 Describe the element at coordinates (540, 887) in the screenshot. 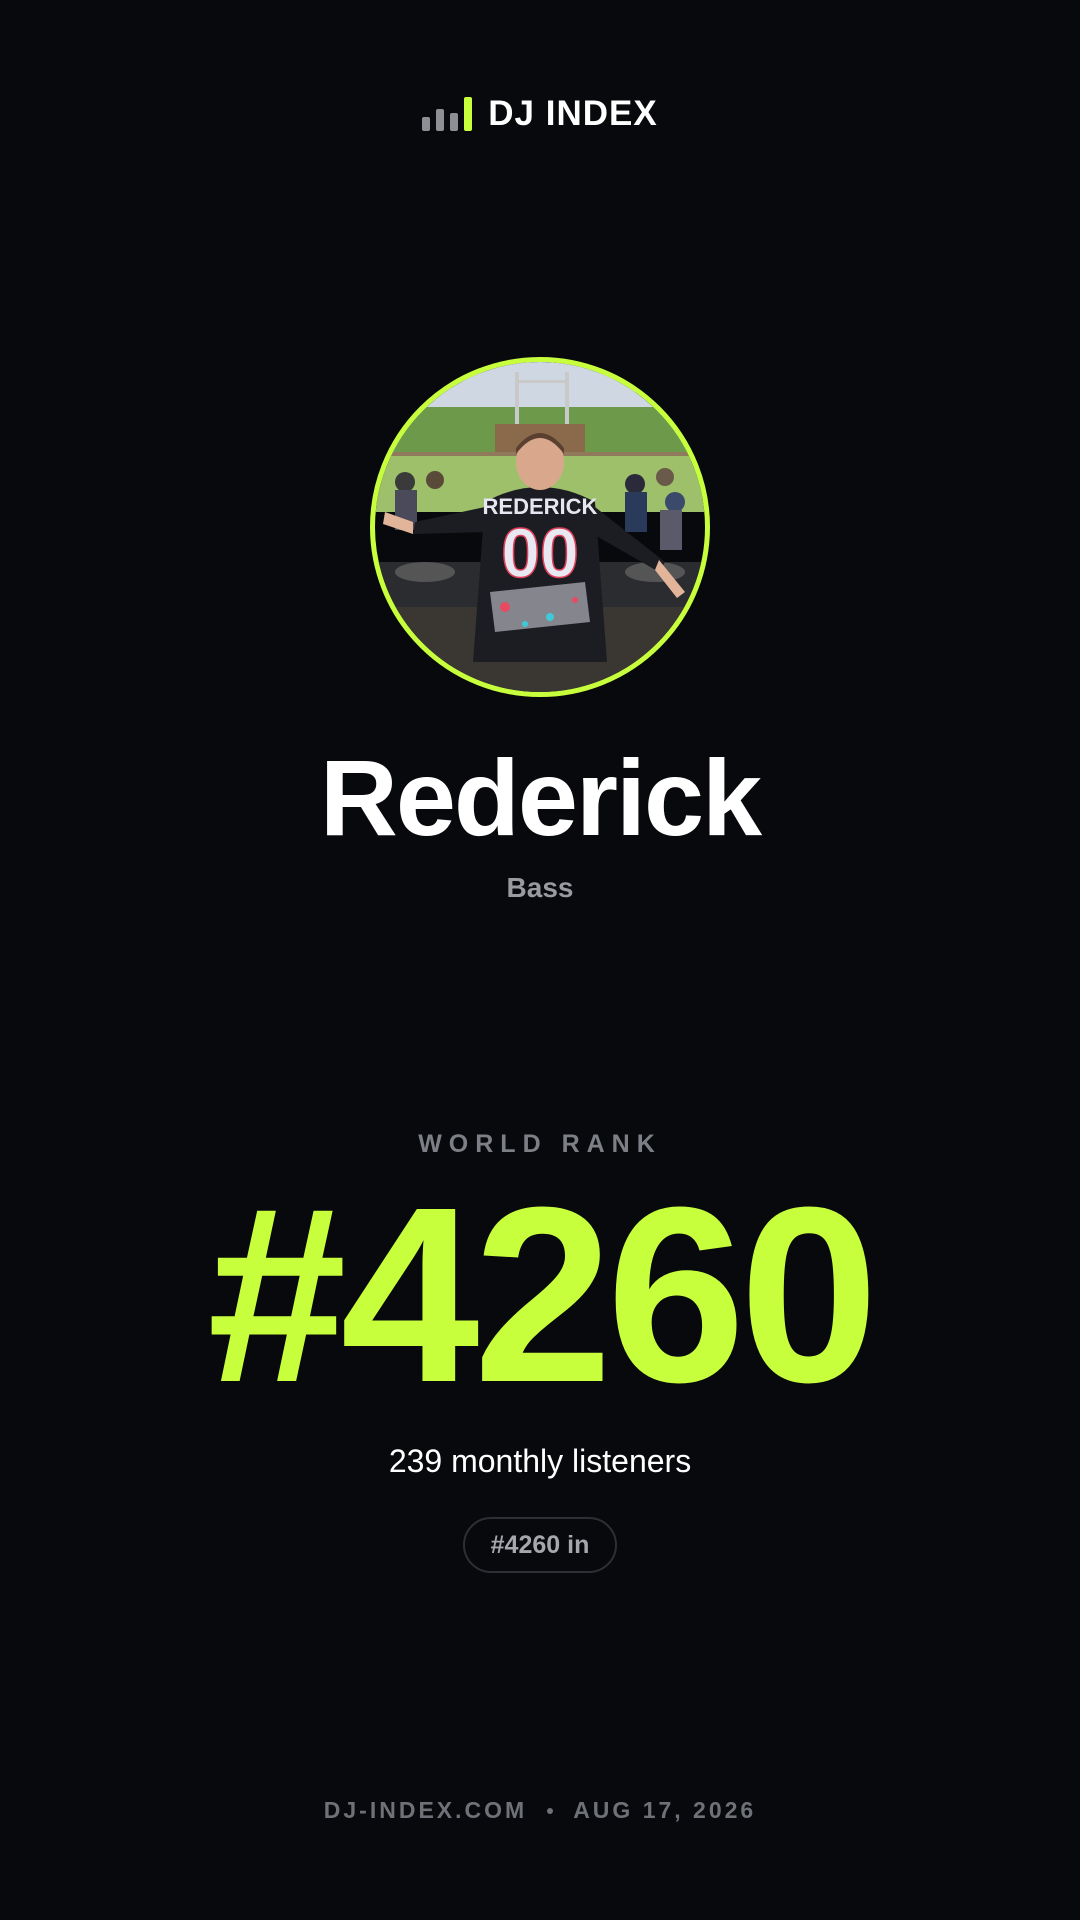

I see `artist-genre: Bass` at that location.